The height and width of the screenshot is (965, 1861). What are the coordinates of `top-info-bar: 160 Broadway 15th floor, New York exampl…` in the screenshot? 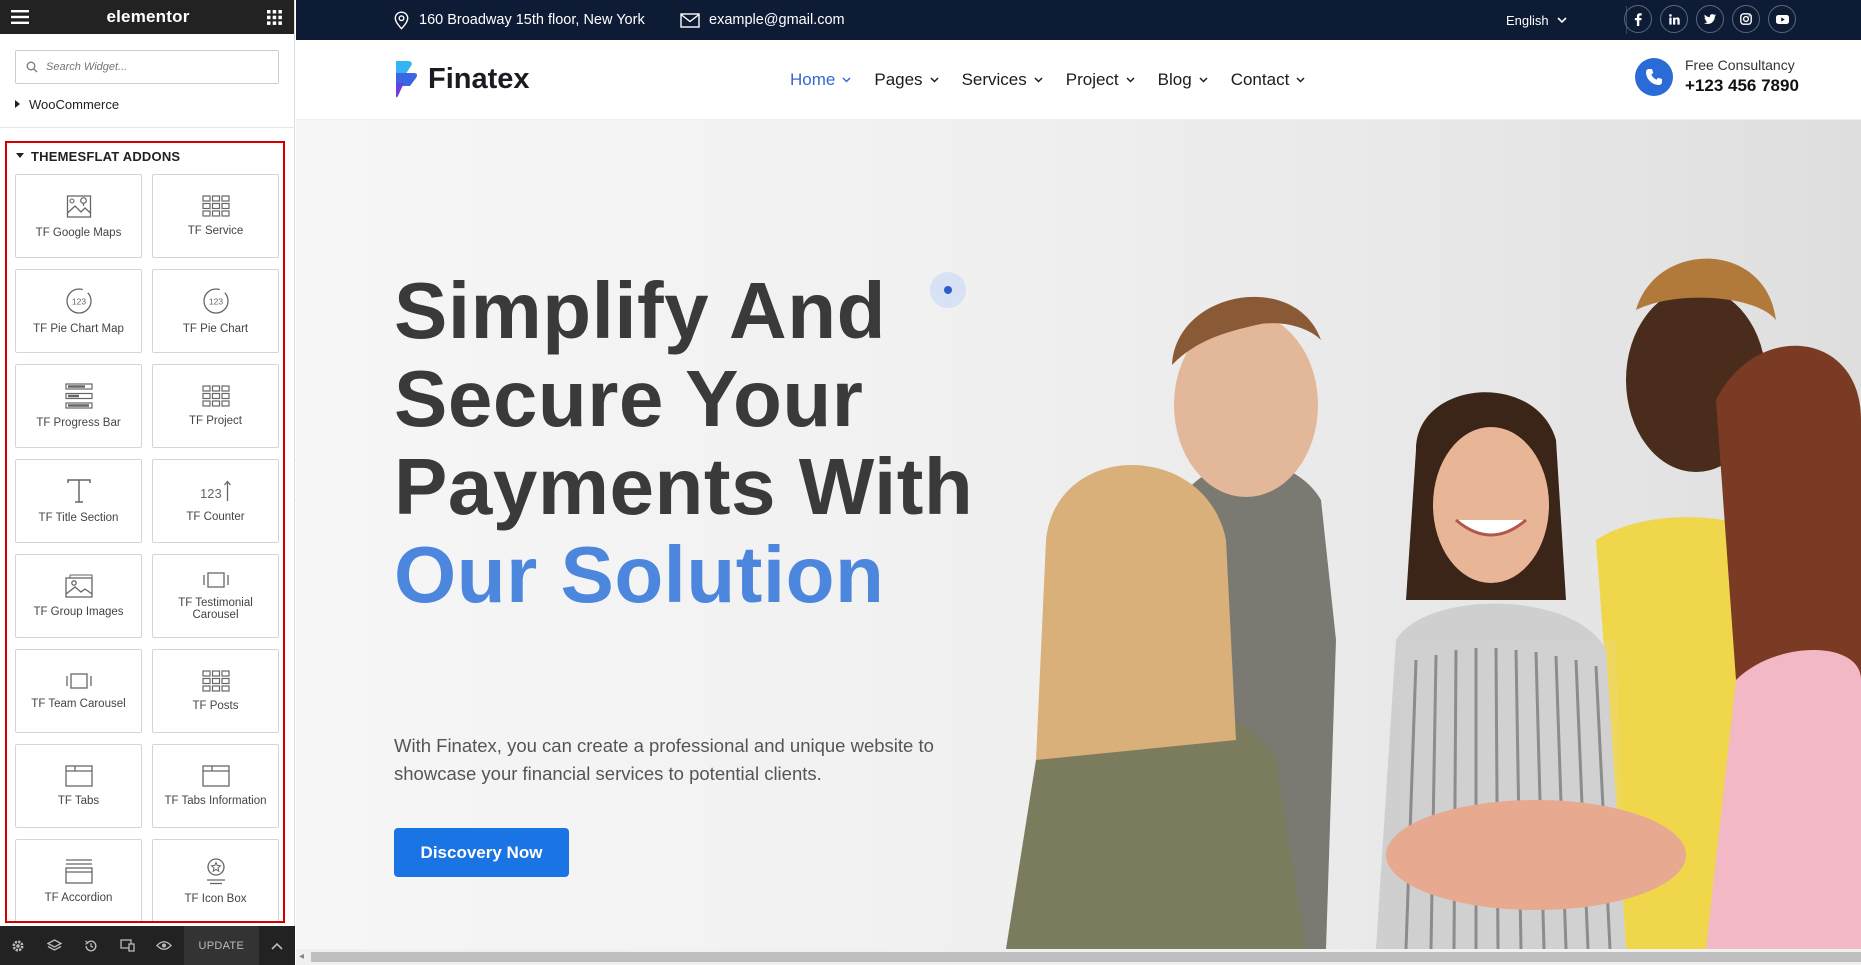 It's located at (1078, 20).